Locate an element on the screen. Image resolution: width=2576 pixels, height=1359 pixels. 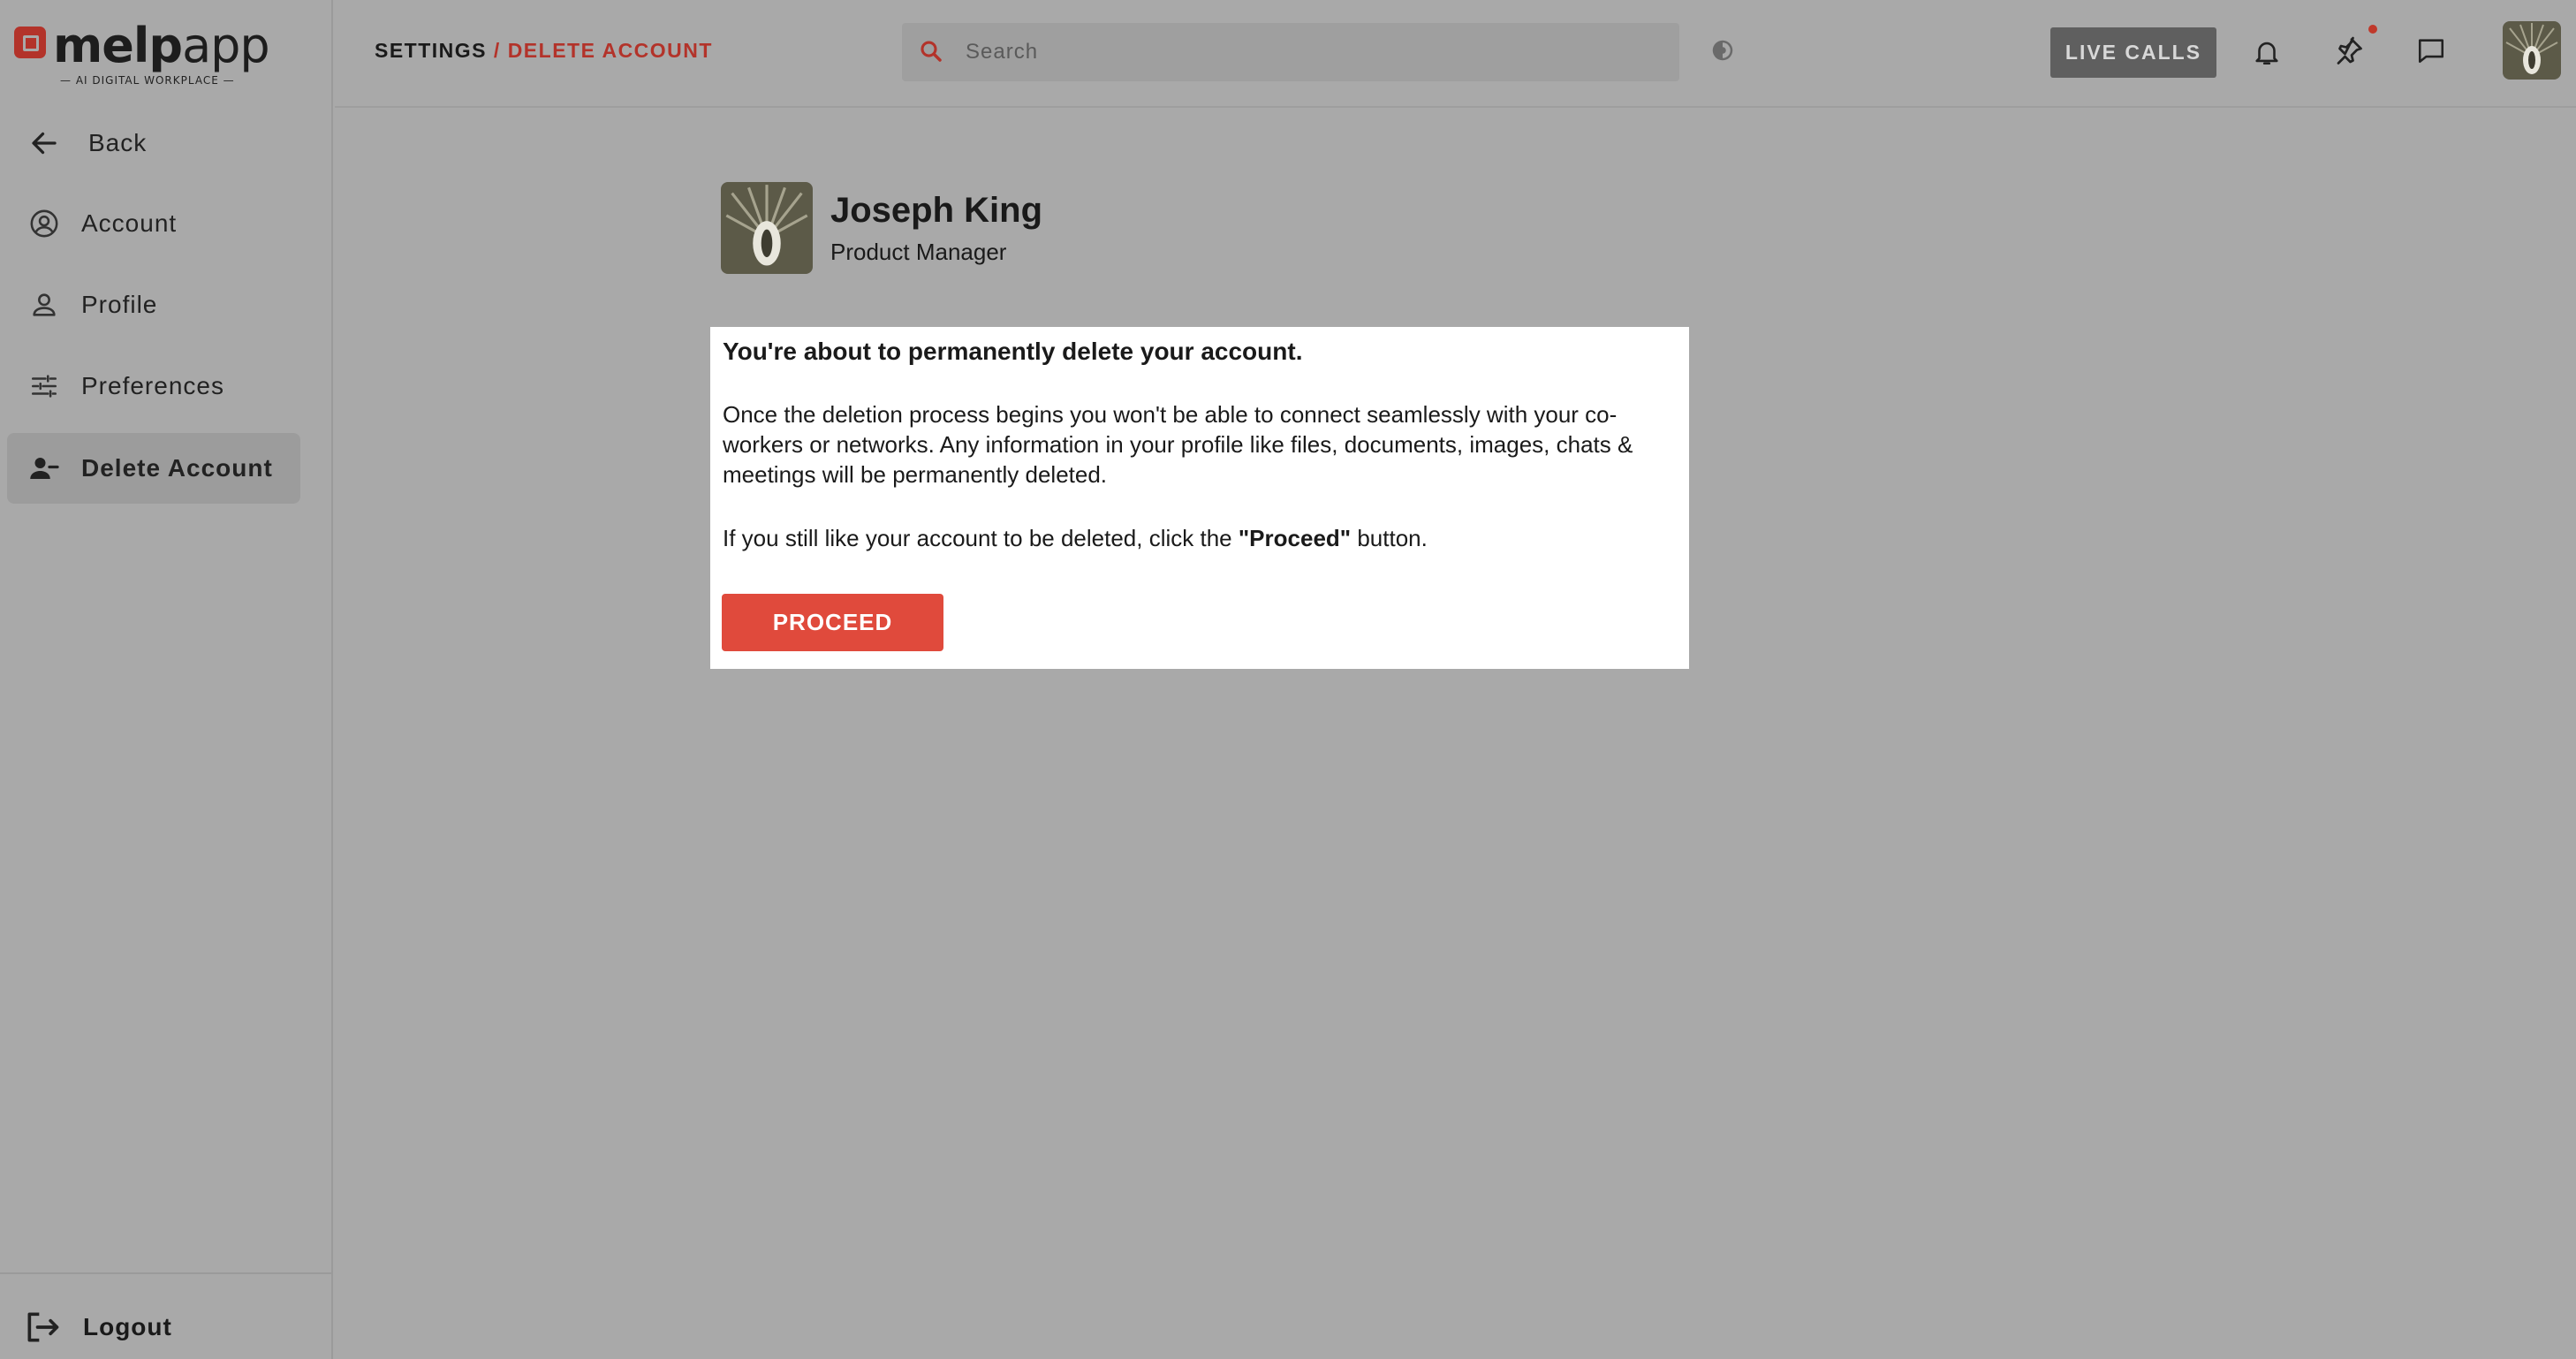
sidebar-item-profile: Profile is located at coordinates (154, 305).